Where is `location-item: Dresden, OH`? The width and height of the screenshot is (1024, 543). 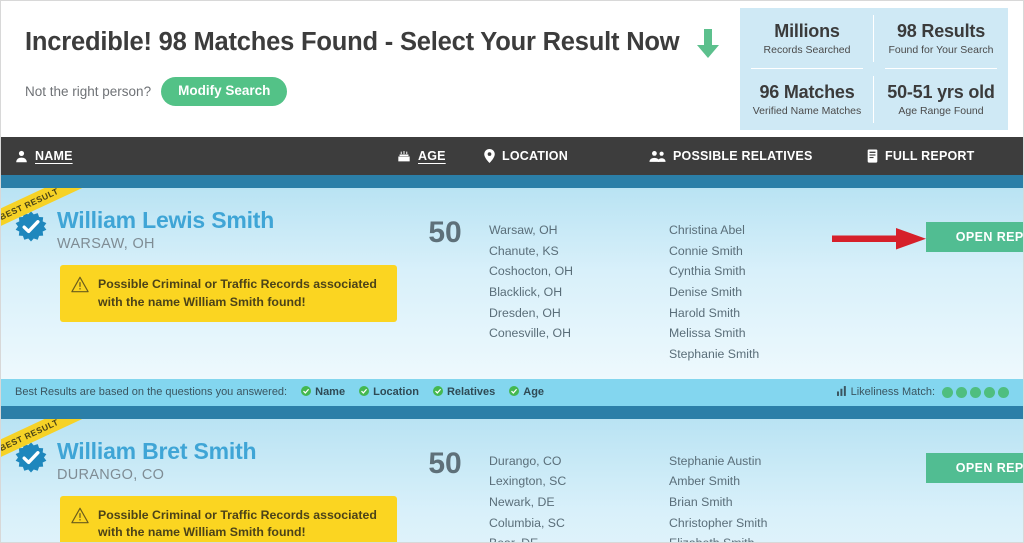 location-item: Dresden, OH is located at coordinates (525, 312).